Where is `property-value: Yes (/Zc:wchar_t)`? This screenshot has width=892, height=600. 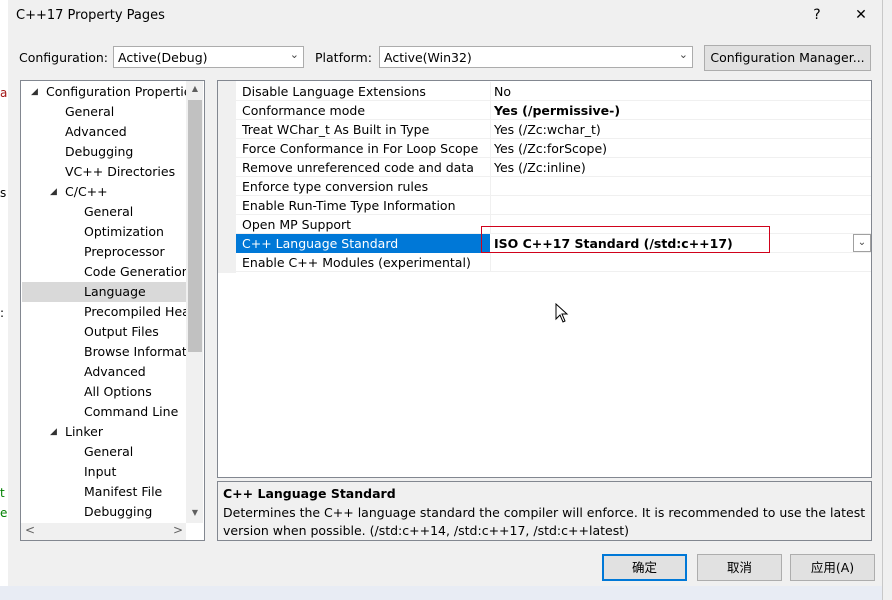 property-value: Yes (/Zc:wchar_t) is located at coordinates (547, 129).